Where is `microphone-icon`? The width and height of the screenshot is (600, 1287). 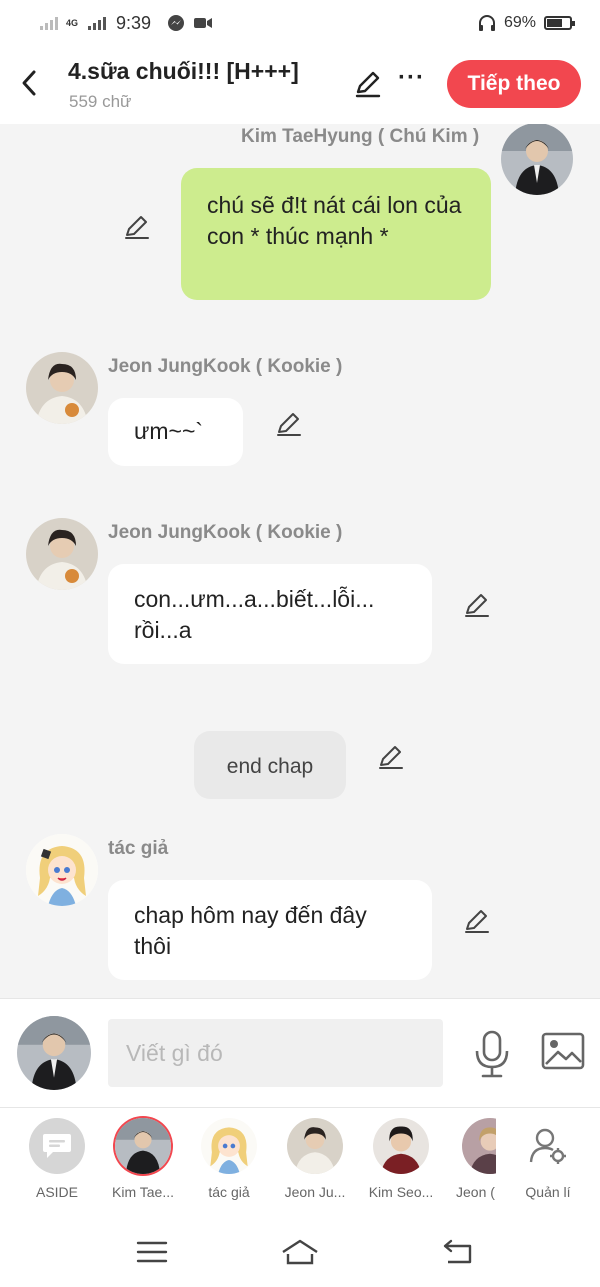 microphone-icon is located at coordinates (492, 1054).